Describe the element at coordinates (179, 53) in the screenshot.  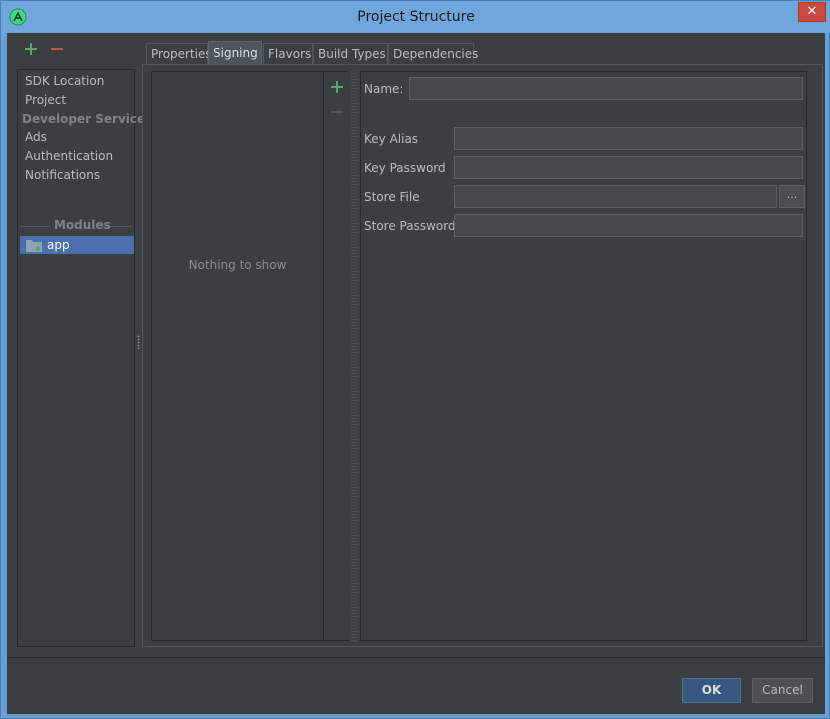
I see `tab-properties: Properties` at that location.